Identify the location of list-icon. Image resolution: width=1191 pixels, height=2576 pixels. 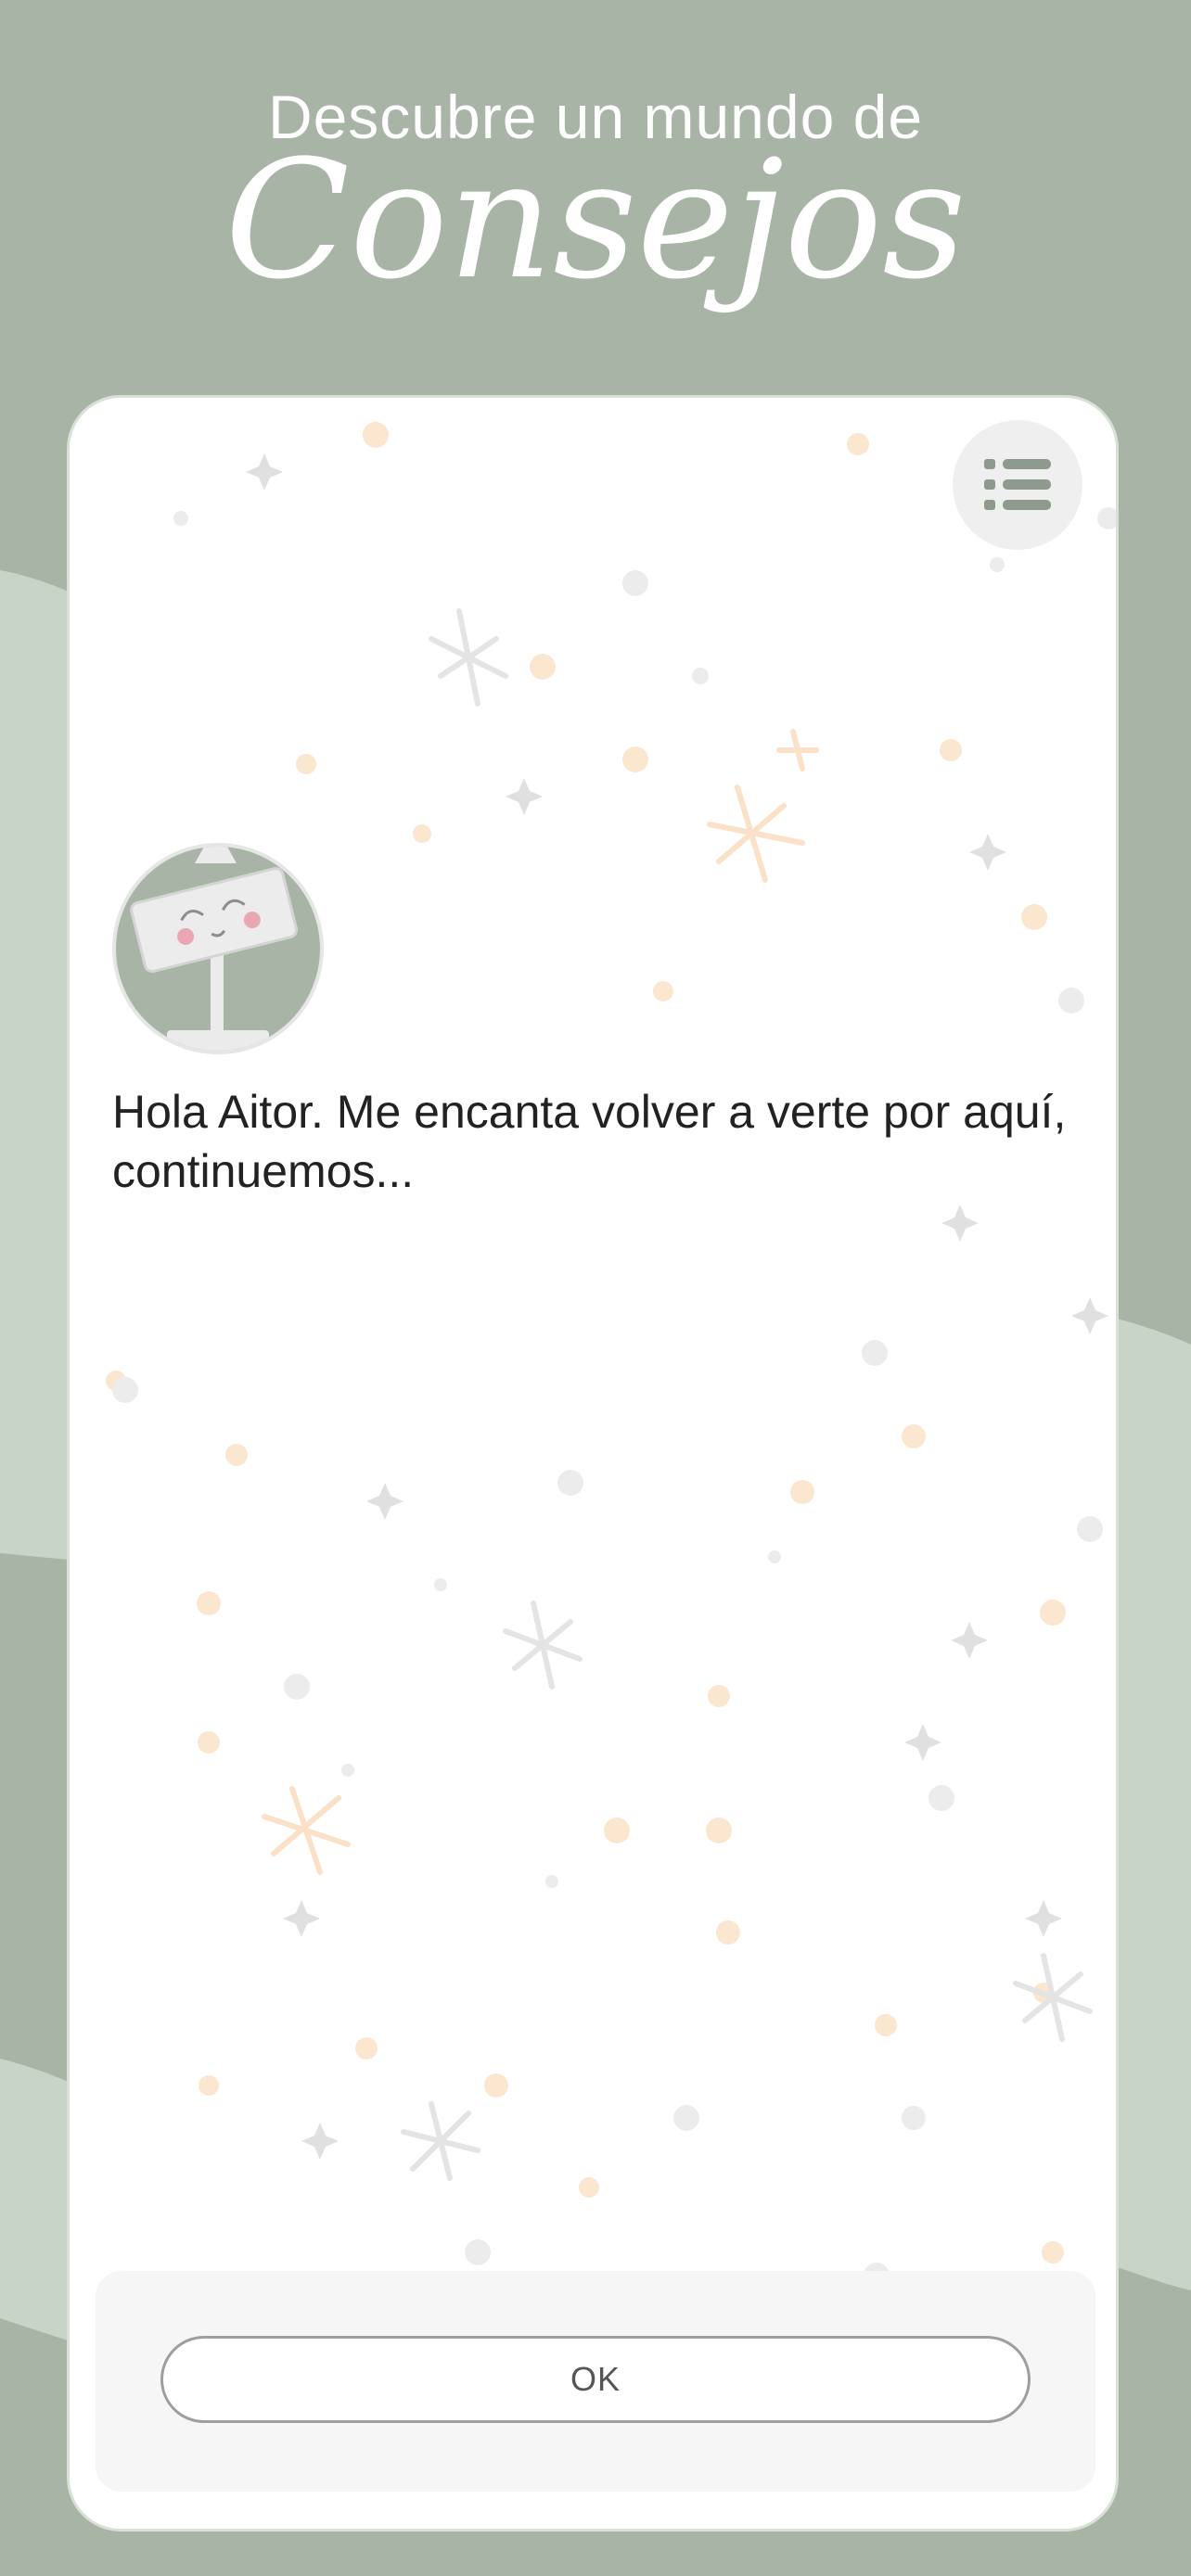
(1018, 485).